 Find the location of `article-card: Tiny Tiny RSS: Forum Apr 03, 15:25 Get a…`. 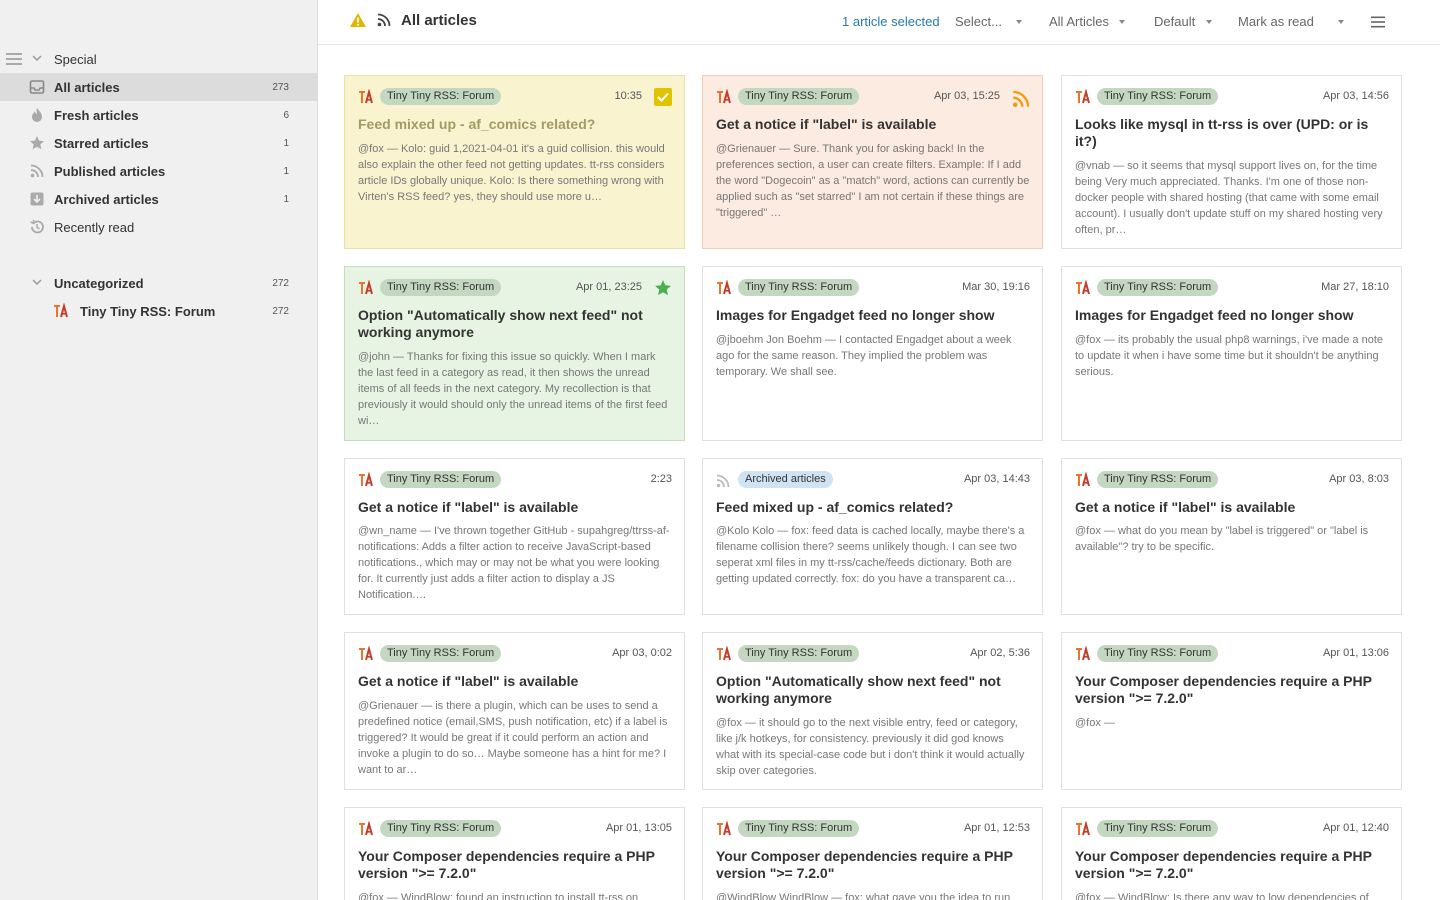

article-card: Tiny Tiny RSS: Forum Apr 03, 15:25 Get a… is located at coordinates (872, 162).